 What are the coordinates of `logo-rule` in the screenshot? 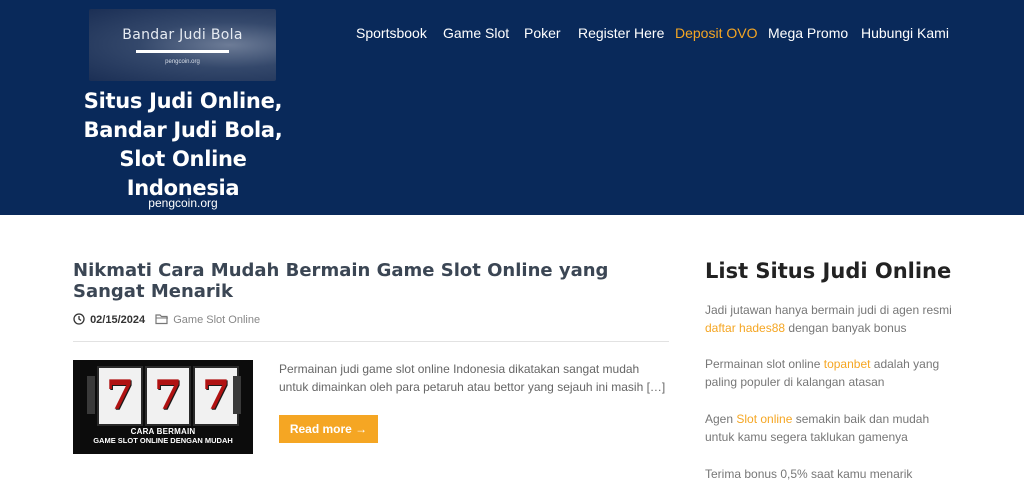 It's located at (182, 51).